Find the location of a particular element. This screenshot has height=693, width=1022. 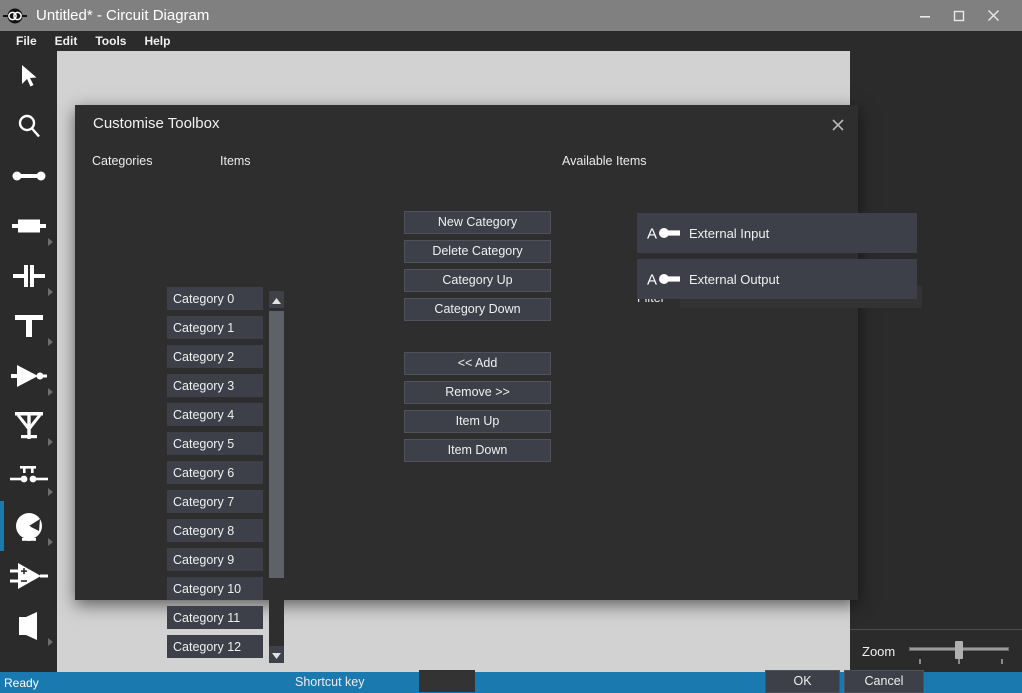

capacitor-icon is located at coordinates (29, 276).